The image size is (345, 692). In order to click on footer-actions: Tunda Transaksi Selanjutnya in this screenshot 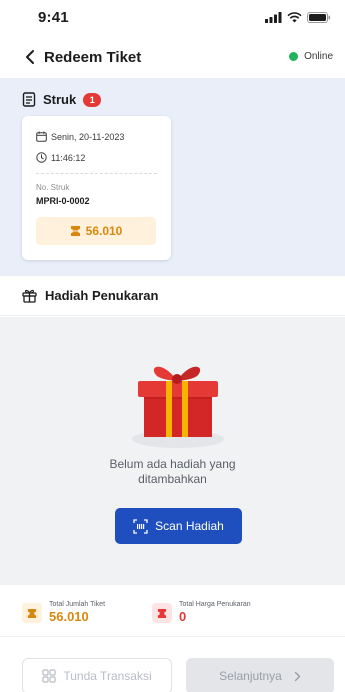, I will do `click(172, 664)`.